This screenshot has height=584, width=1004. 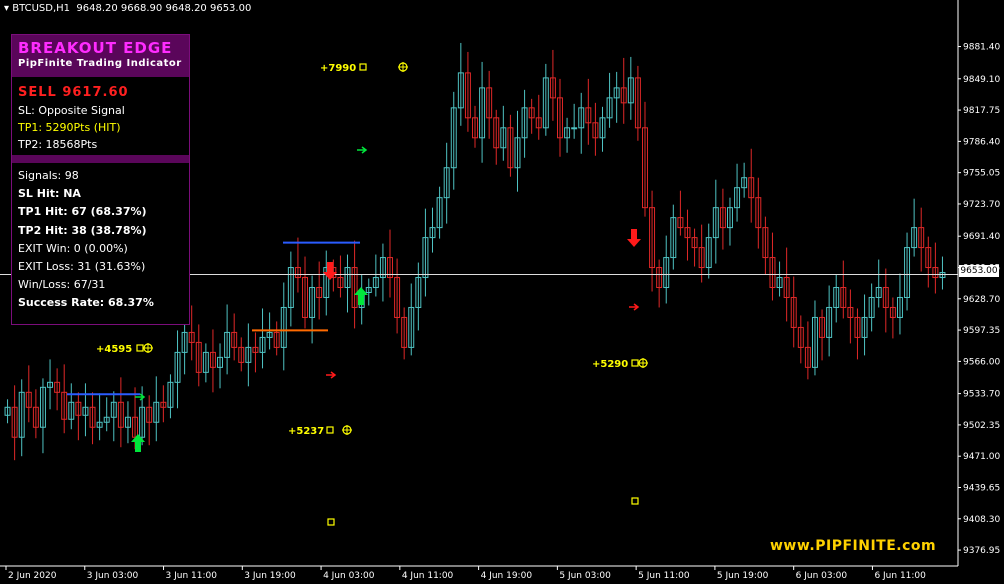 What do you see at coordinates (664, 576) in the screenshot?
I see `x-tick-label: 5 Jun 11:00` at bounding box center [664, 576].